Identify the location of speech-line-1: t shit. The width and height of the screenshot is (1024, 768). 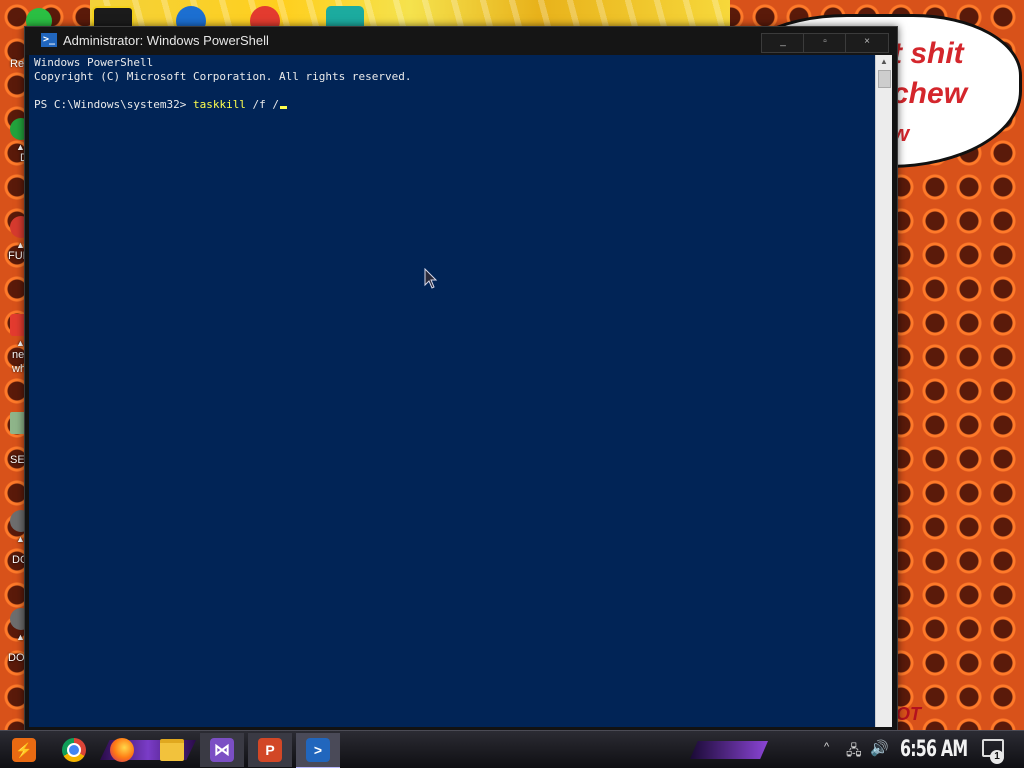
(928, 53).